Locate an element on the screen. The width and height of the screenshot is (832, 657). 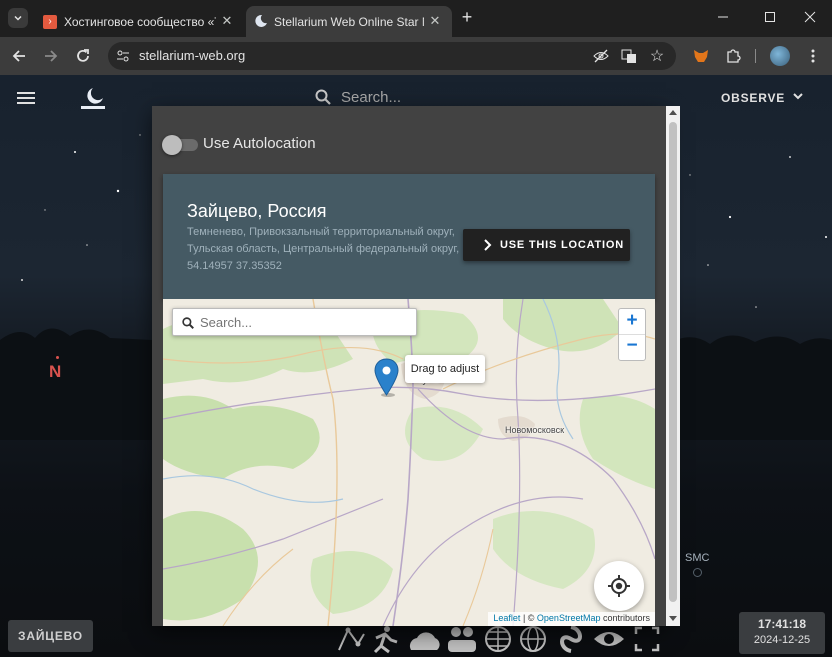
dialog-scrollbar-track is located at coordinates (673, 366).